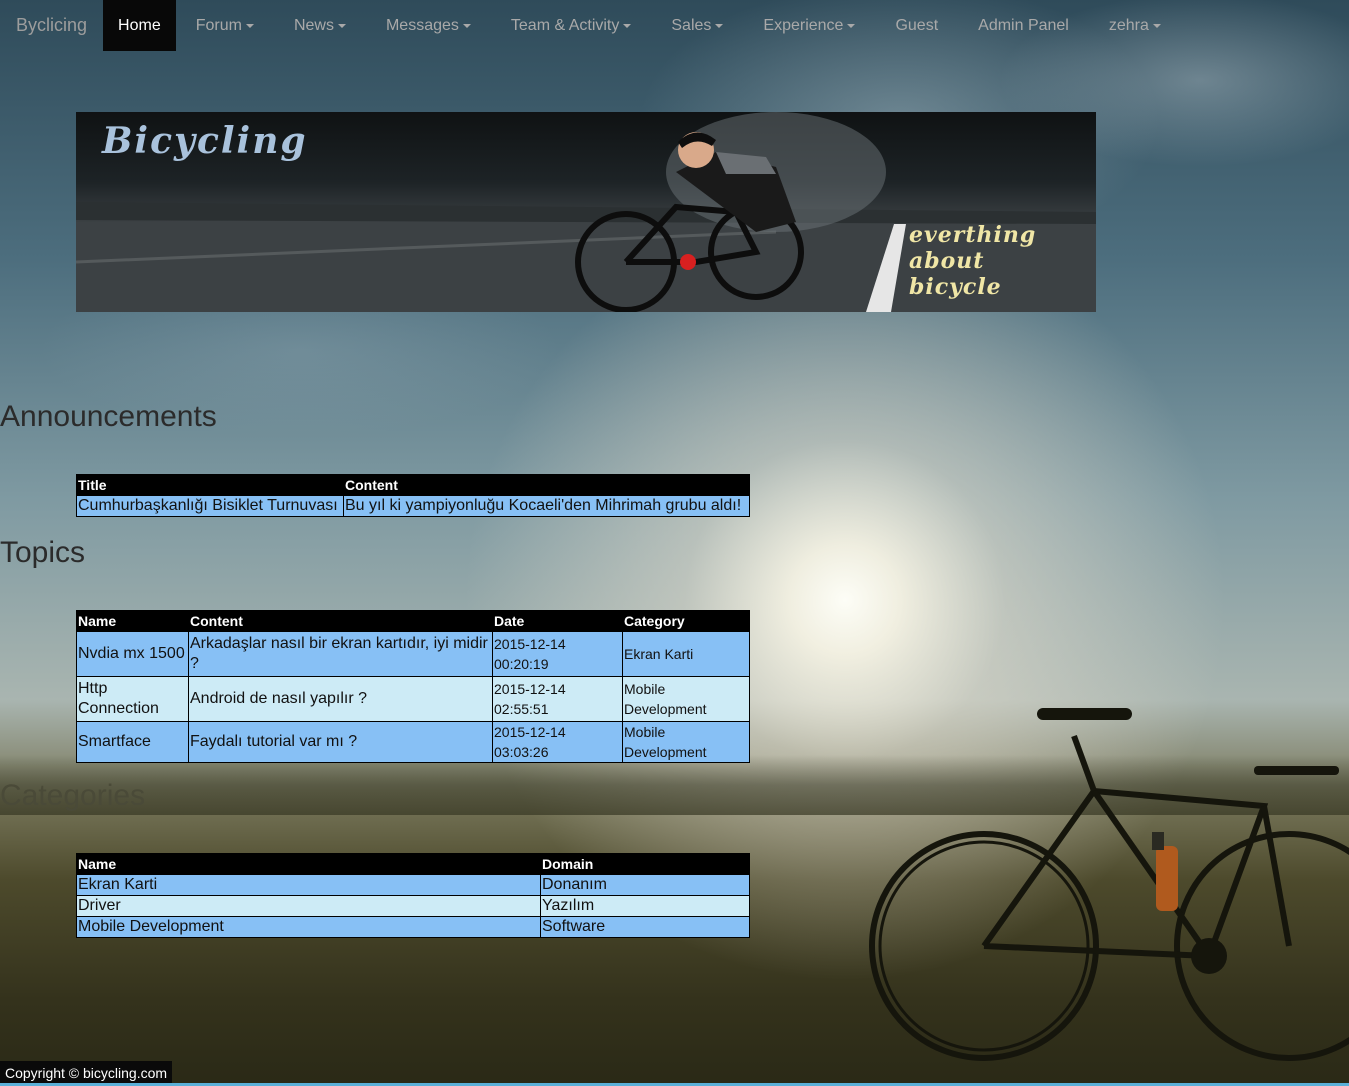 This screenshot has height=1086, width=1349. What do you see at coordinates (308, 927) in the screenshot?
I see `category-name-cell: Mobile Development` at bounding box center [308, 927].